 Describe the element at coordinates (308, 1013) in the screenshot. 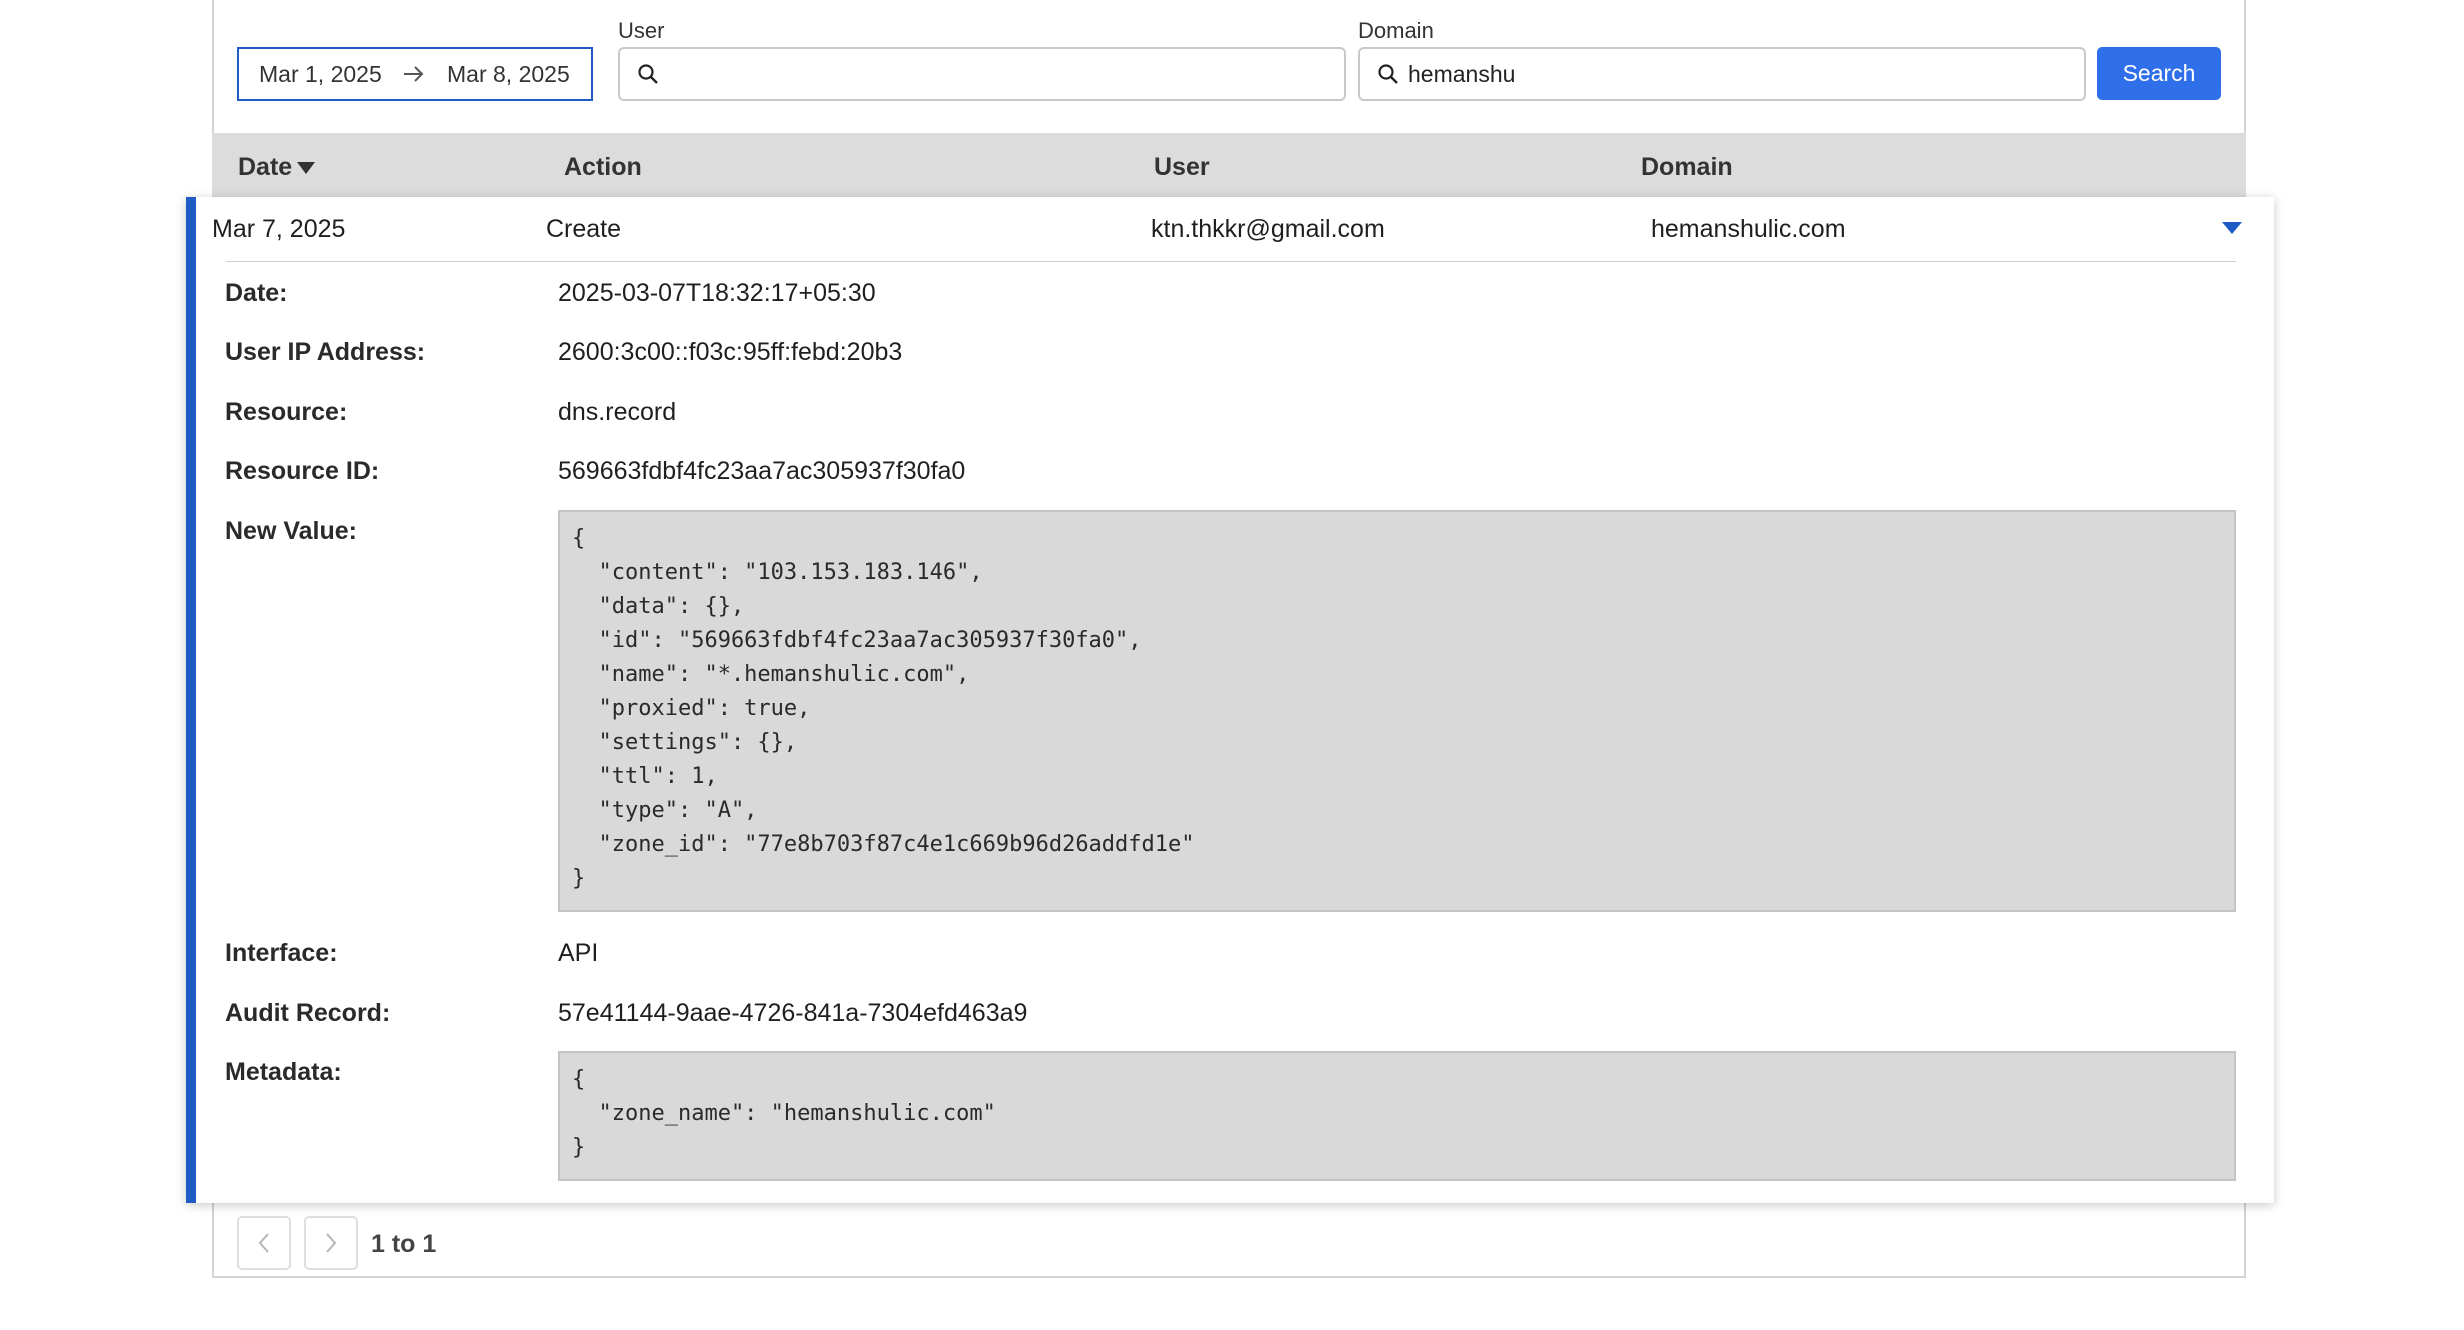

I see `detail-audit-label: Audit Record:` at that location.